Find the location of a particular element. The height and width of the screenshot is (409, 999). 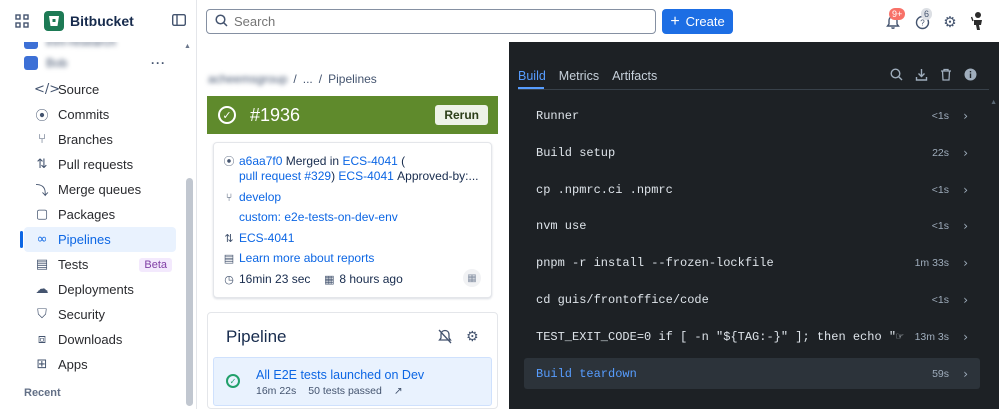

branch-link: develop is located at coordinates (260, 197).